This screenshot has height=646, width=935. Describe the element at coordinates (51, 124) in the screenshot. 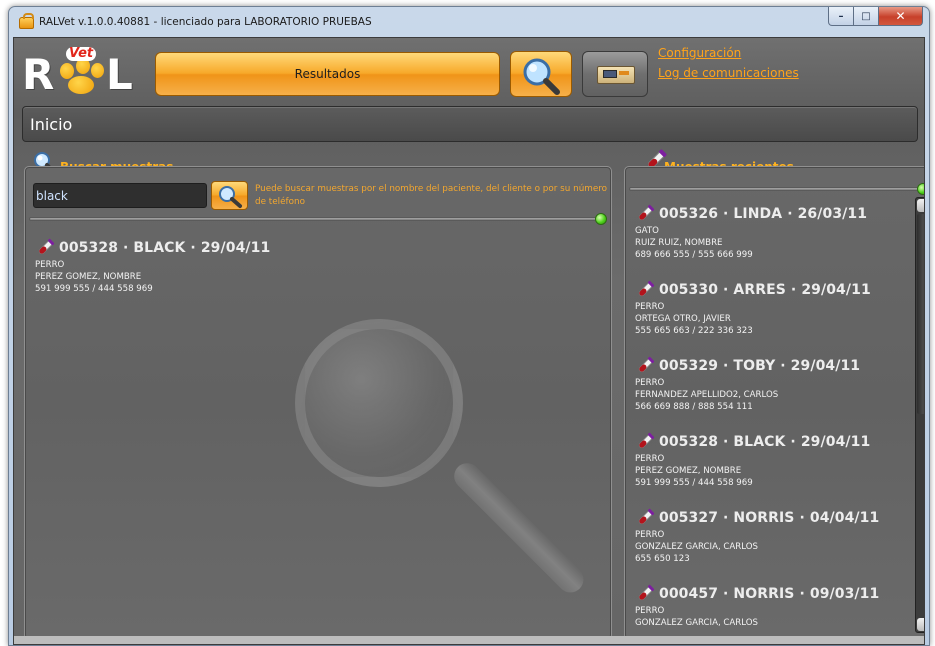

I see `page-title: Inicio` at that location.